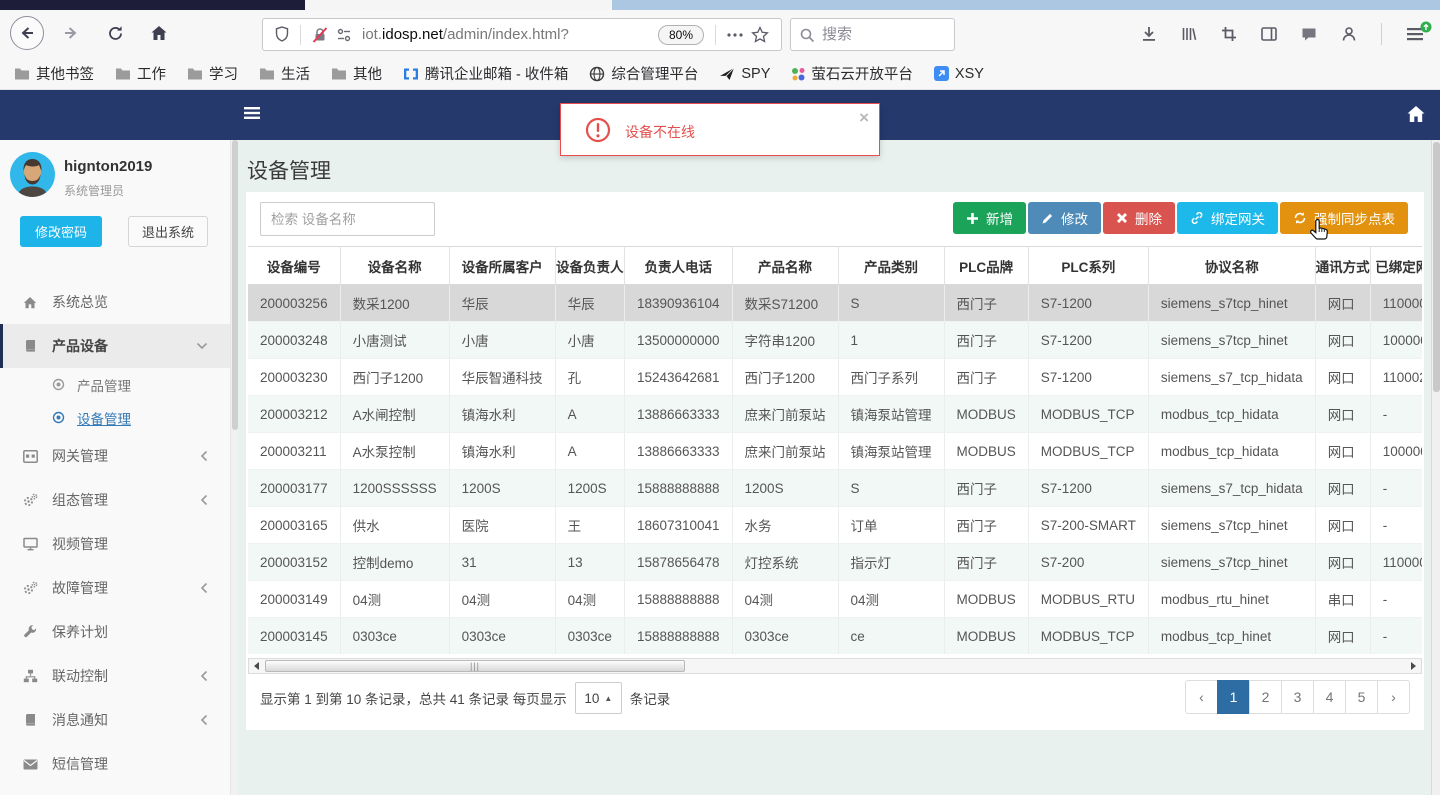  What do you see at coordinates (735, 34) in the screenshot?
I see `page-actions-icon` at bounding box center [735, 34].